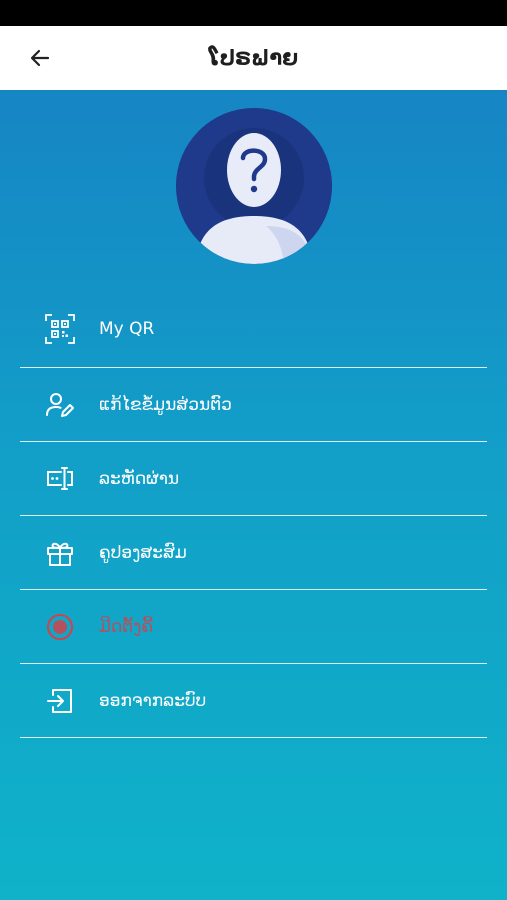  What do you see at coordinates (60, 701) in the screenshot?
I see `logout-icon` at bounding box center [60, 701].